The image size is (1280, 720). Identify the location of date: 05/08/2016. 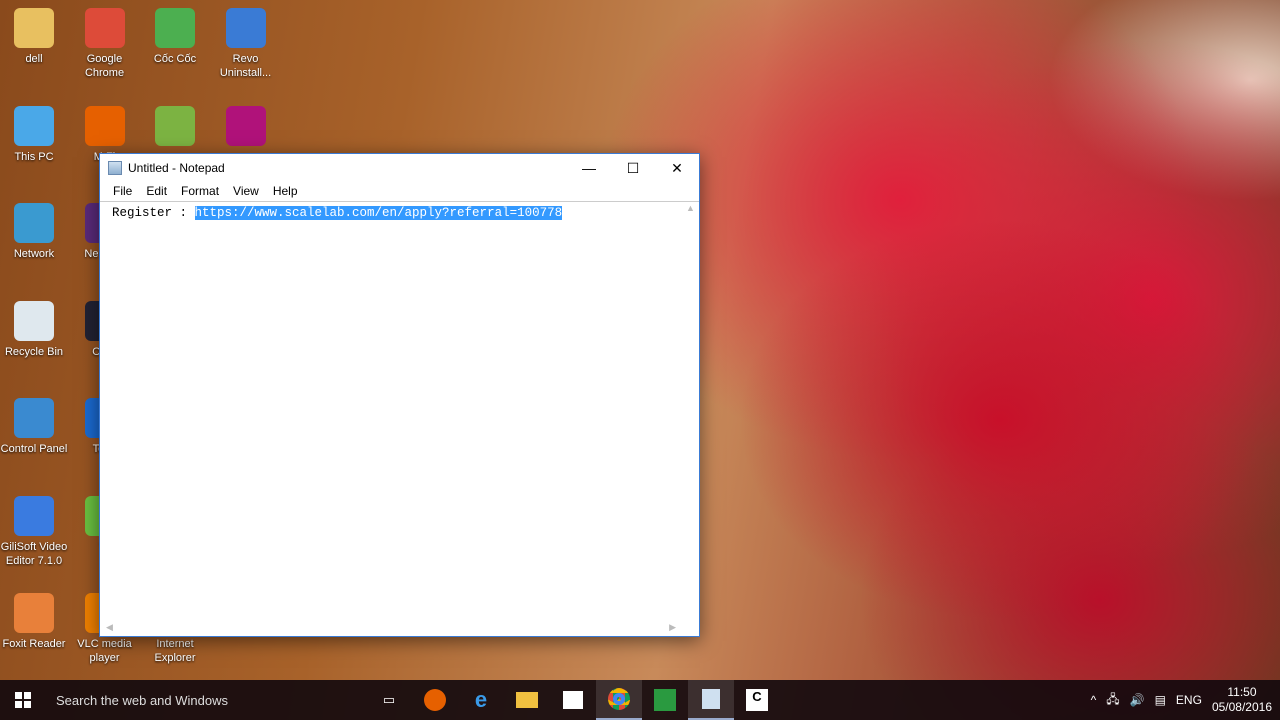
(1241, 707).